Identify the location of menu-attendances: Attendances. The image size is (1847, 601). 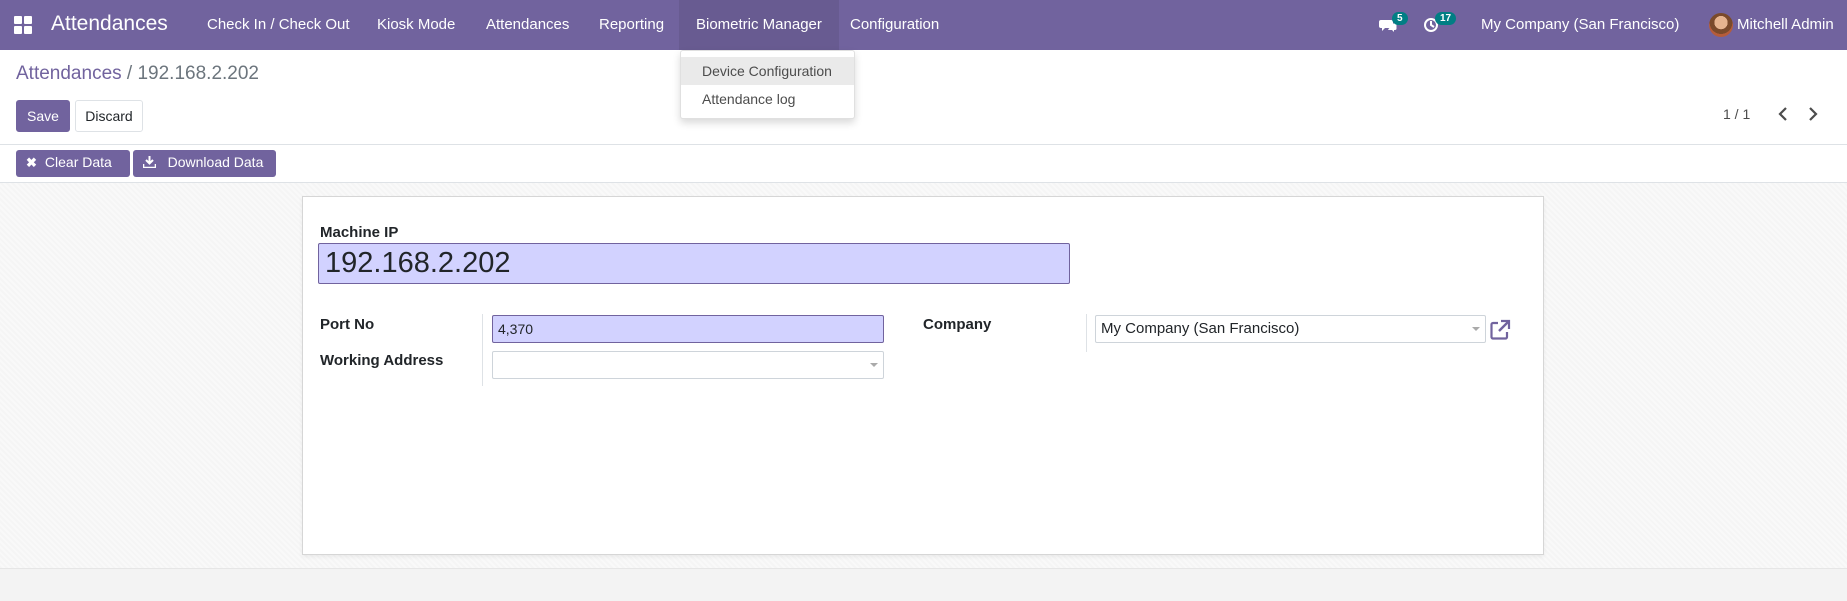
(527, 25).